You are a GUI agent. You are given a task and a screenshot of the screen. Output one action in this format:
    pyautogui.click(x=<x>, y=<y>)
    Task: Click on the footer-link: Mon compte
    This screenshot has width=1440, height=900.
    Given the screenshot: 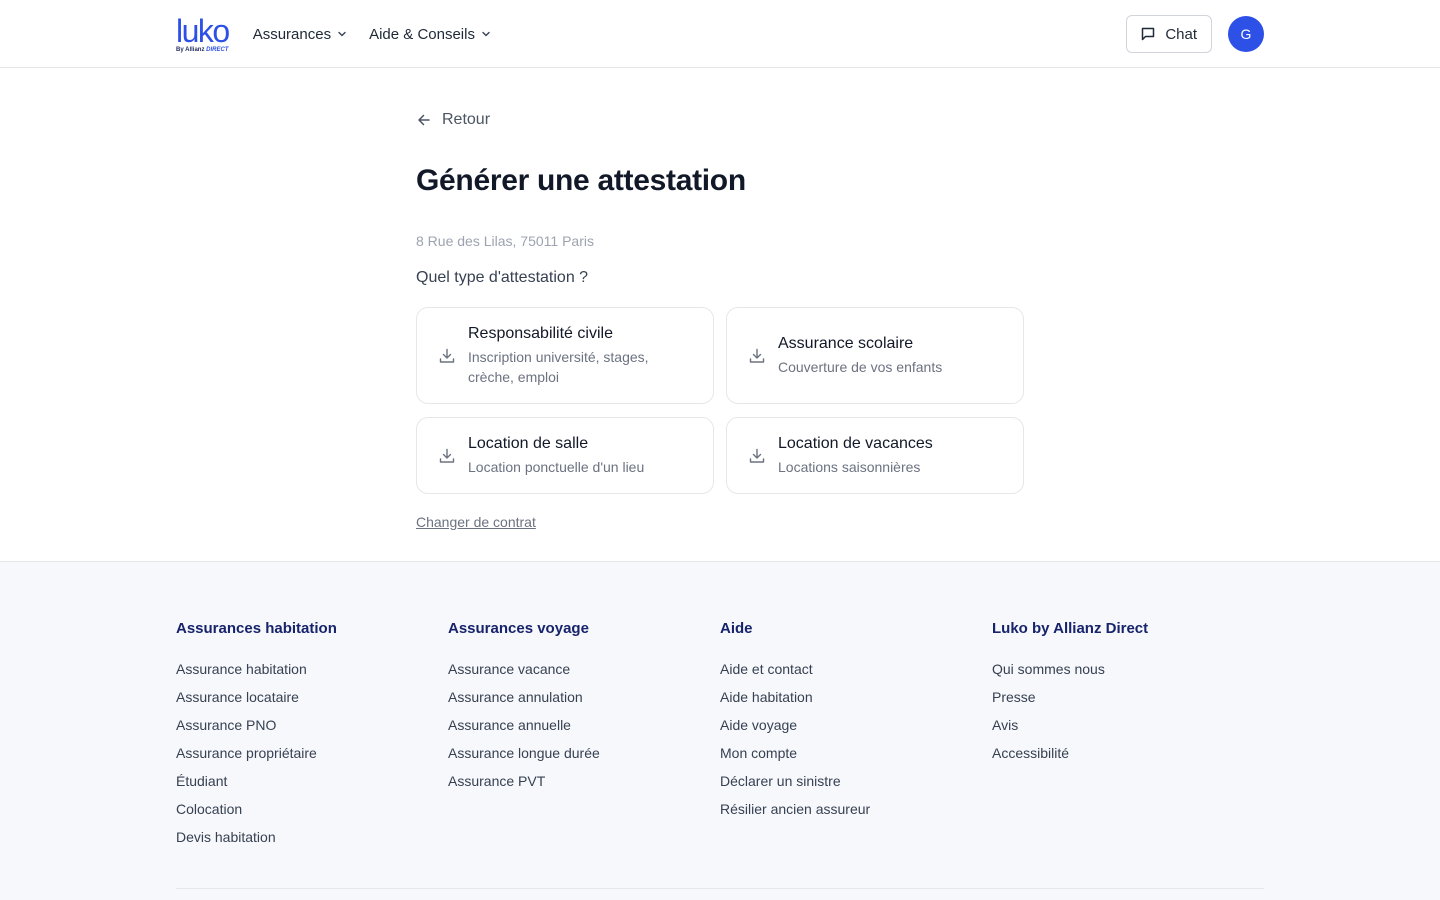 What is the action you would take?
    pyautogui.click(x=856, y=753)
    